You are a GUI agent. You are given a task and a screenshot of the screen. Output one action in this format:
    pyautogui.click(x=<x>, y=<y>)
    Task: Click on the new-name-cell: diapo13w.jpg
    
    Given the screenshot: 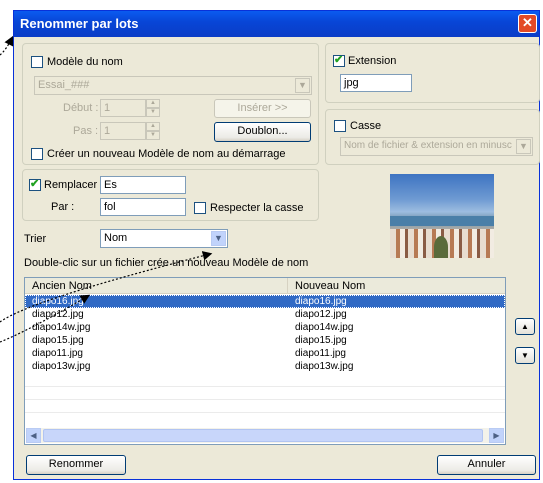 What is the action you would take?
    pyautogui.click(x=324, y=366)
    